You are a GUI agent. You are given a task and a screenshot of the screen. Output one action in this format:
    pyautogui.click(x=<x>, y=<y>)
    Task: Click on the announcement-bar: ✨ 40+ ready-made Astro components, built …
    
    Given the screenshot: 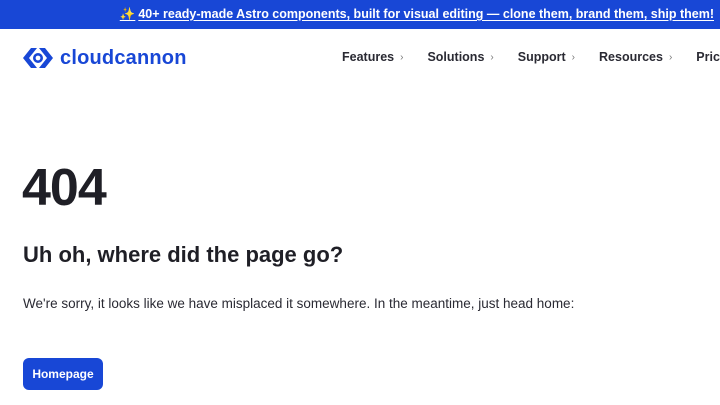 What is the action you would take?
    pyautogui.click(x=360, y=14)
    